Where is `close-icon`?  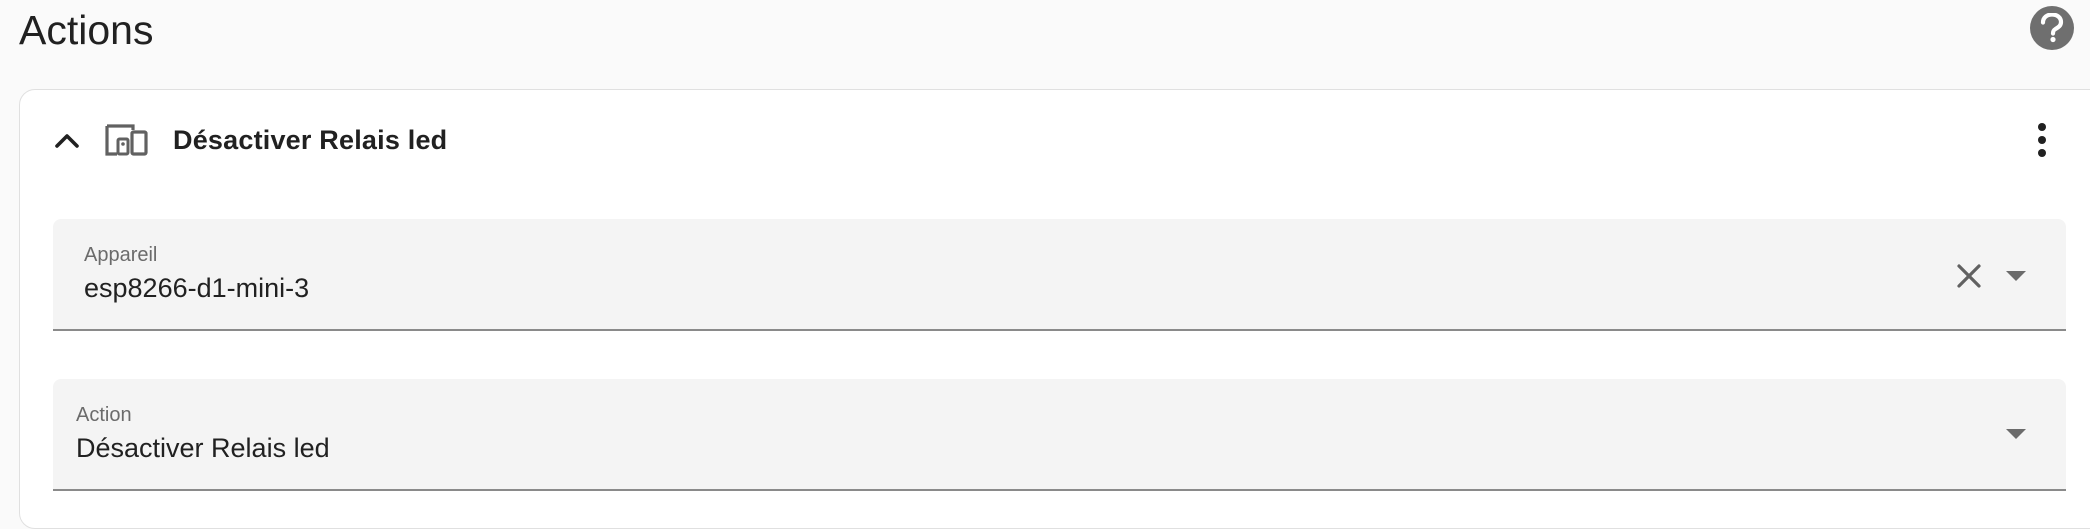
close-icon is located at coordinates (1969, 276).